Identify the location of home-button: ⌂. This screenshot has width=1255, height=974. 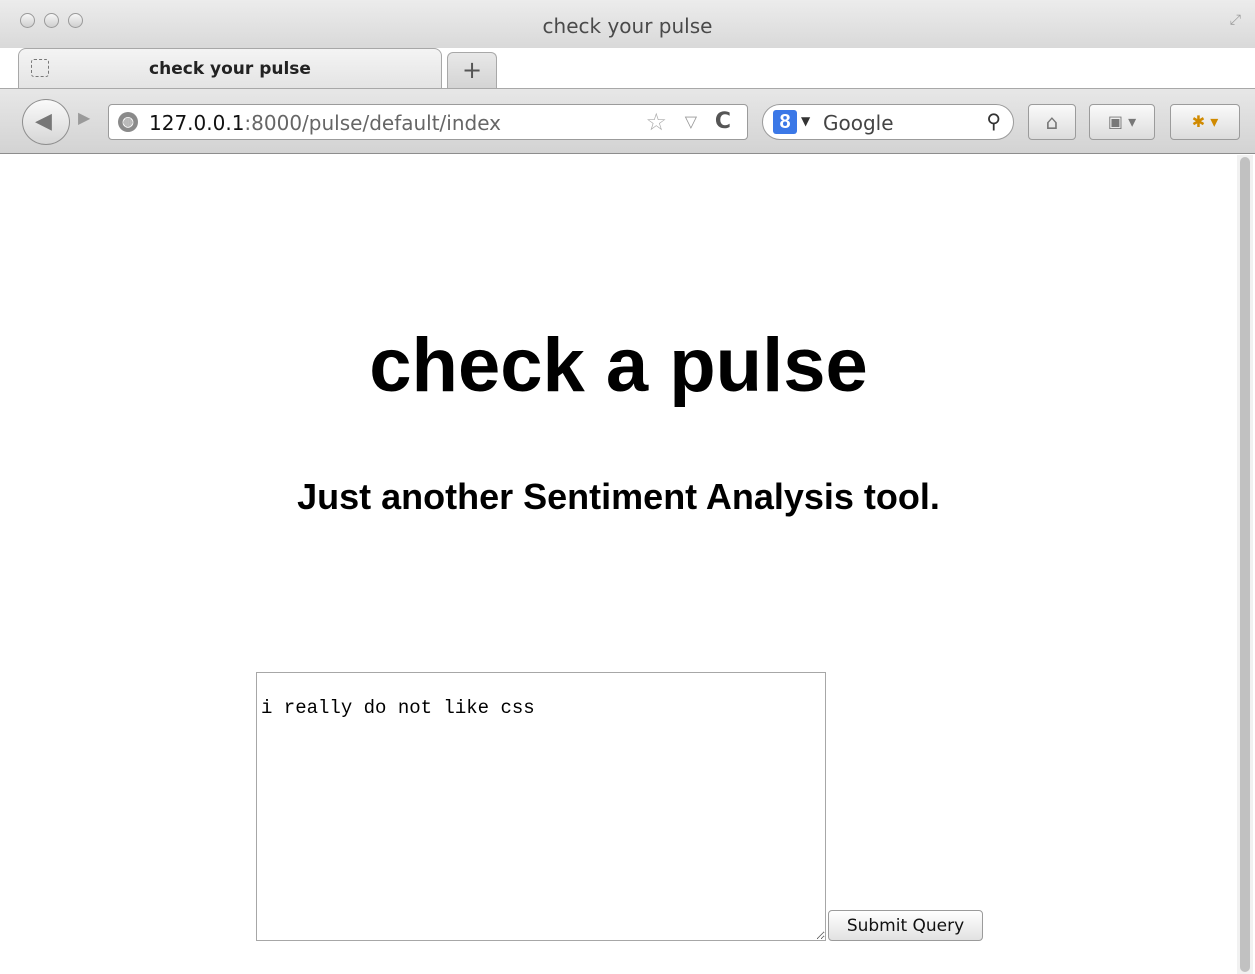
(1052, 122).